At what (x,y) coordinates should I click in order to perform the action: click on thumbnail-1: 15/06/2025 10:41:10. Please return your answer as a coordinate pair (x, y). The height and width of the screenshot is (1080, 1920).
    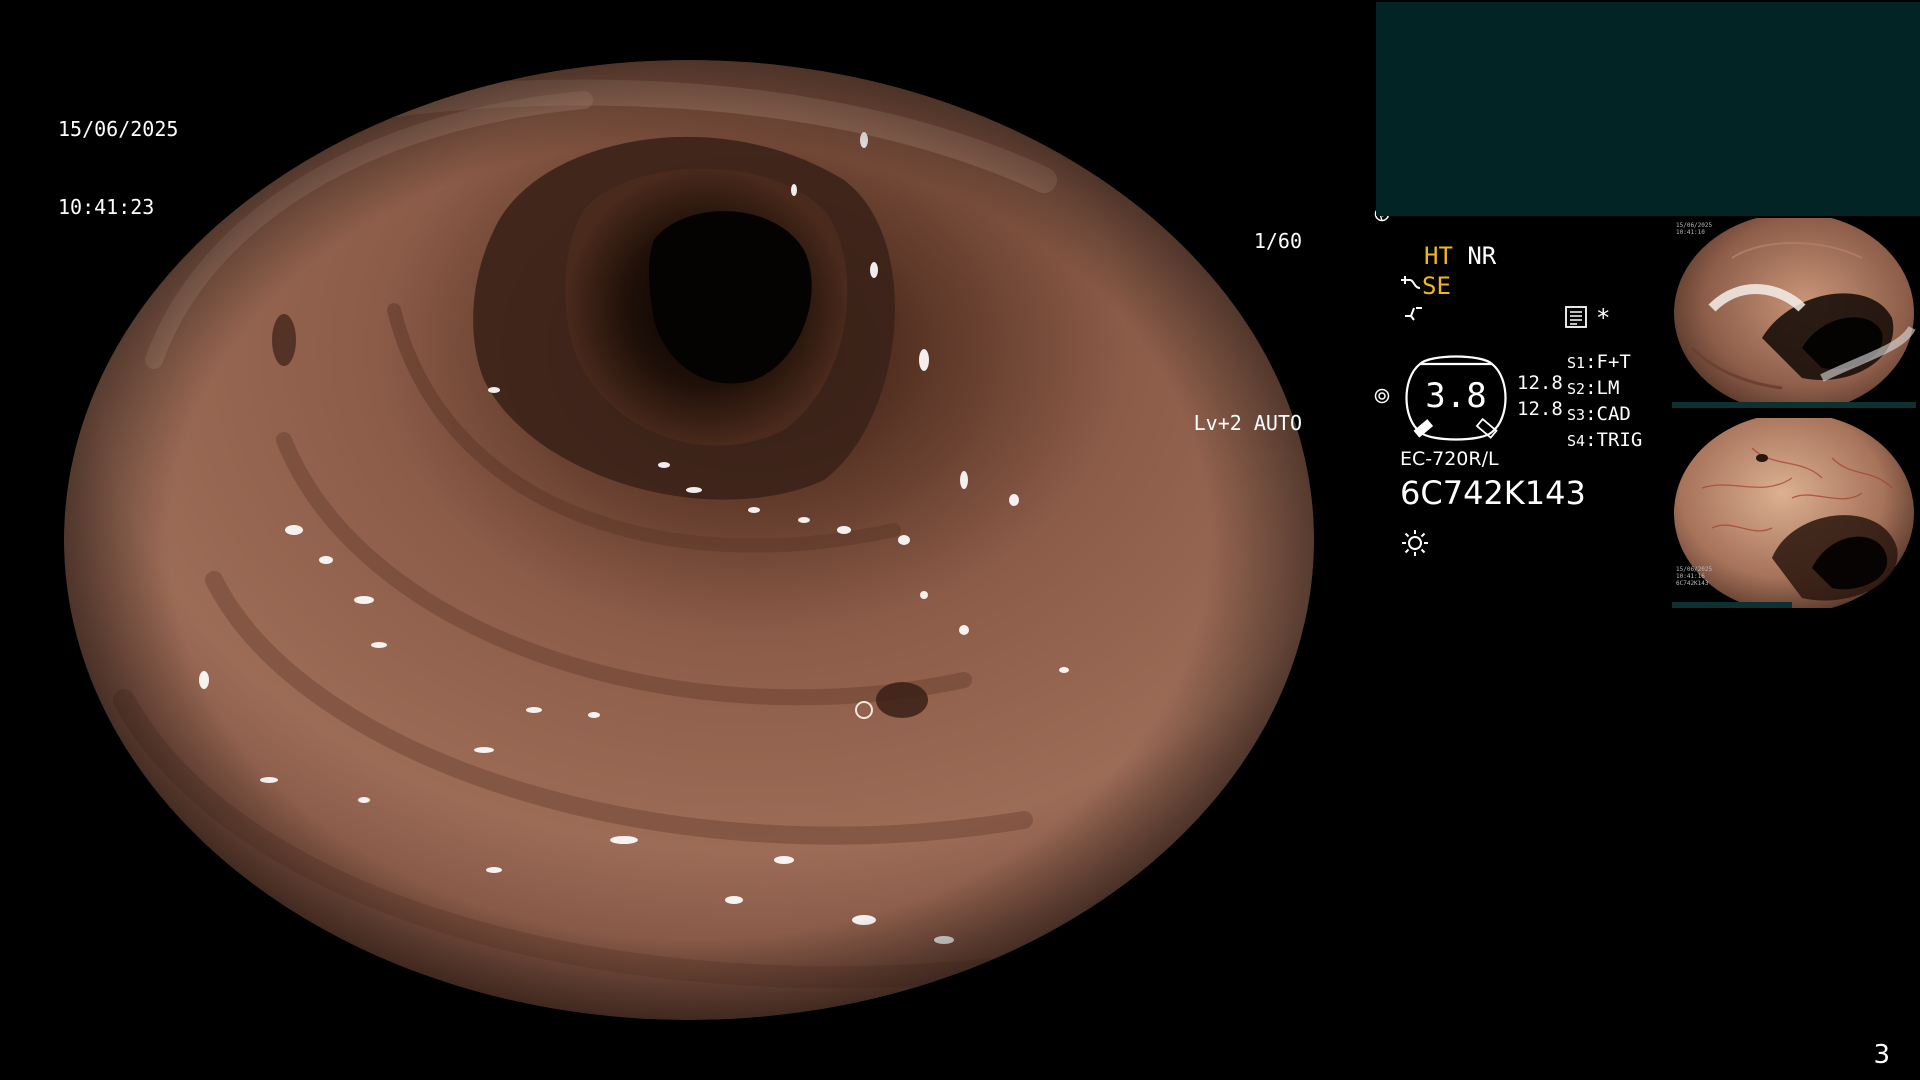
    Looking at the image, I should click on (1794, 313).